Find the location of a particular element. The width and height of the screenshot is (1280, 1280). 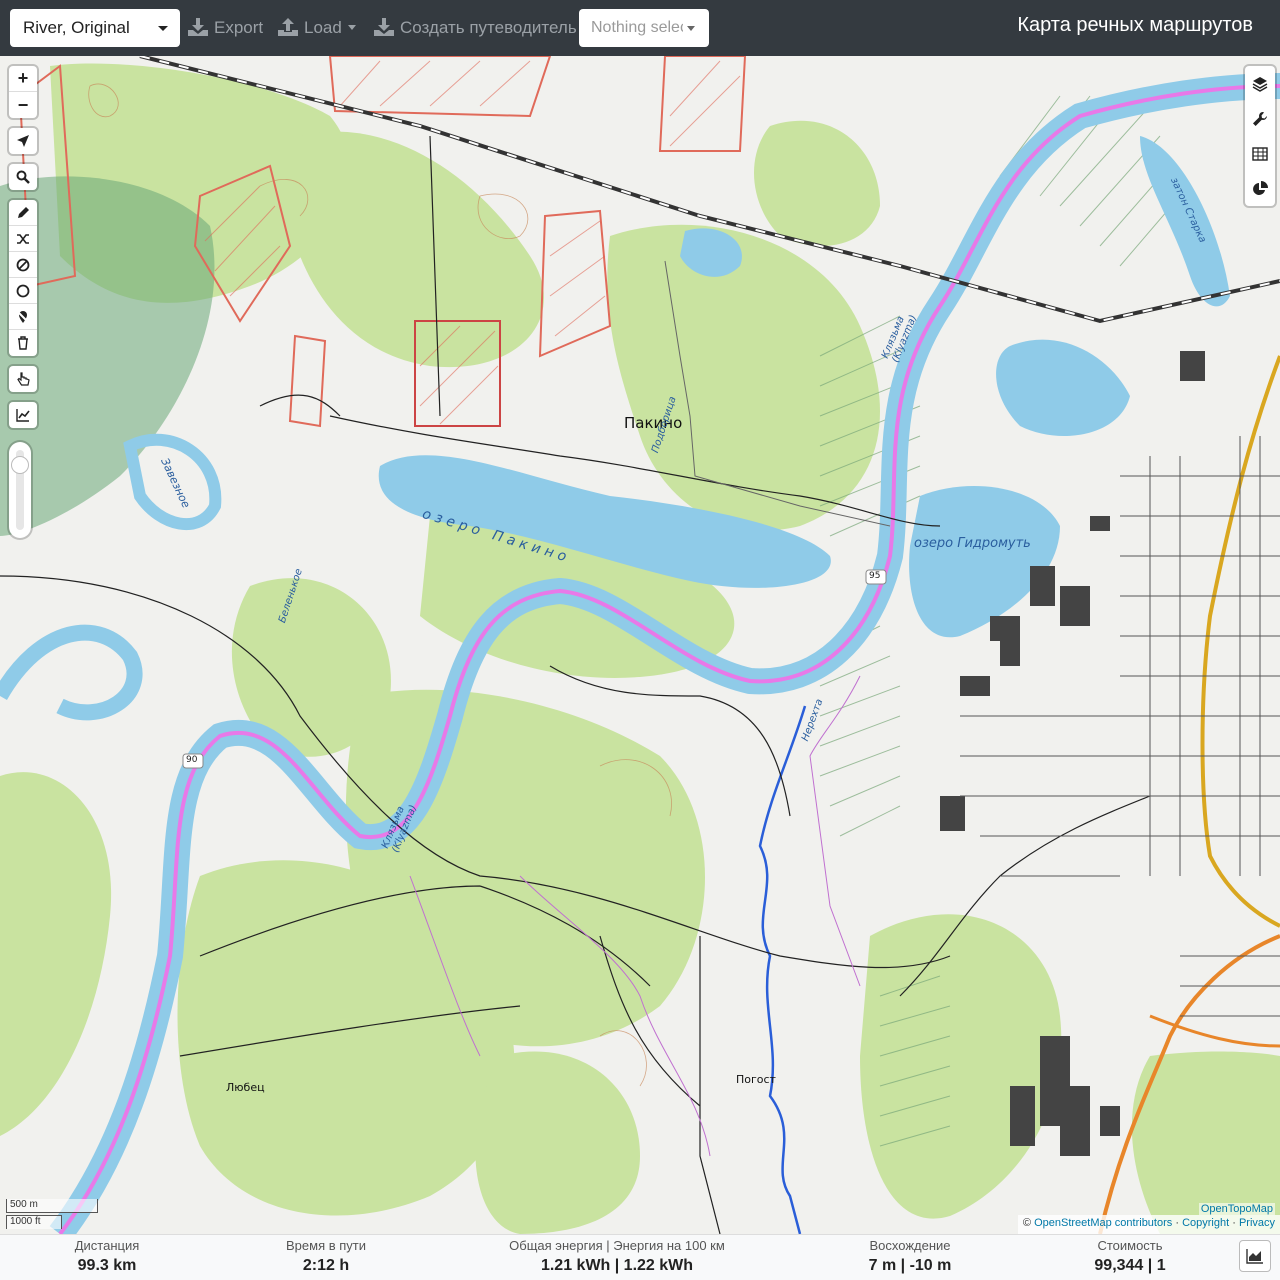

shuffle-button is located at coordinates (23, 239).